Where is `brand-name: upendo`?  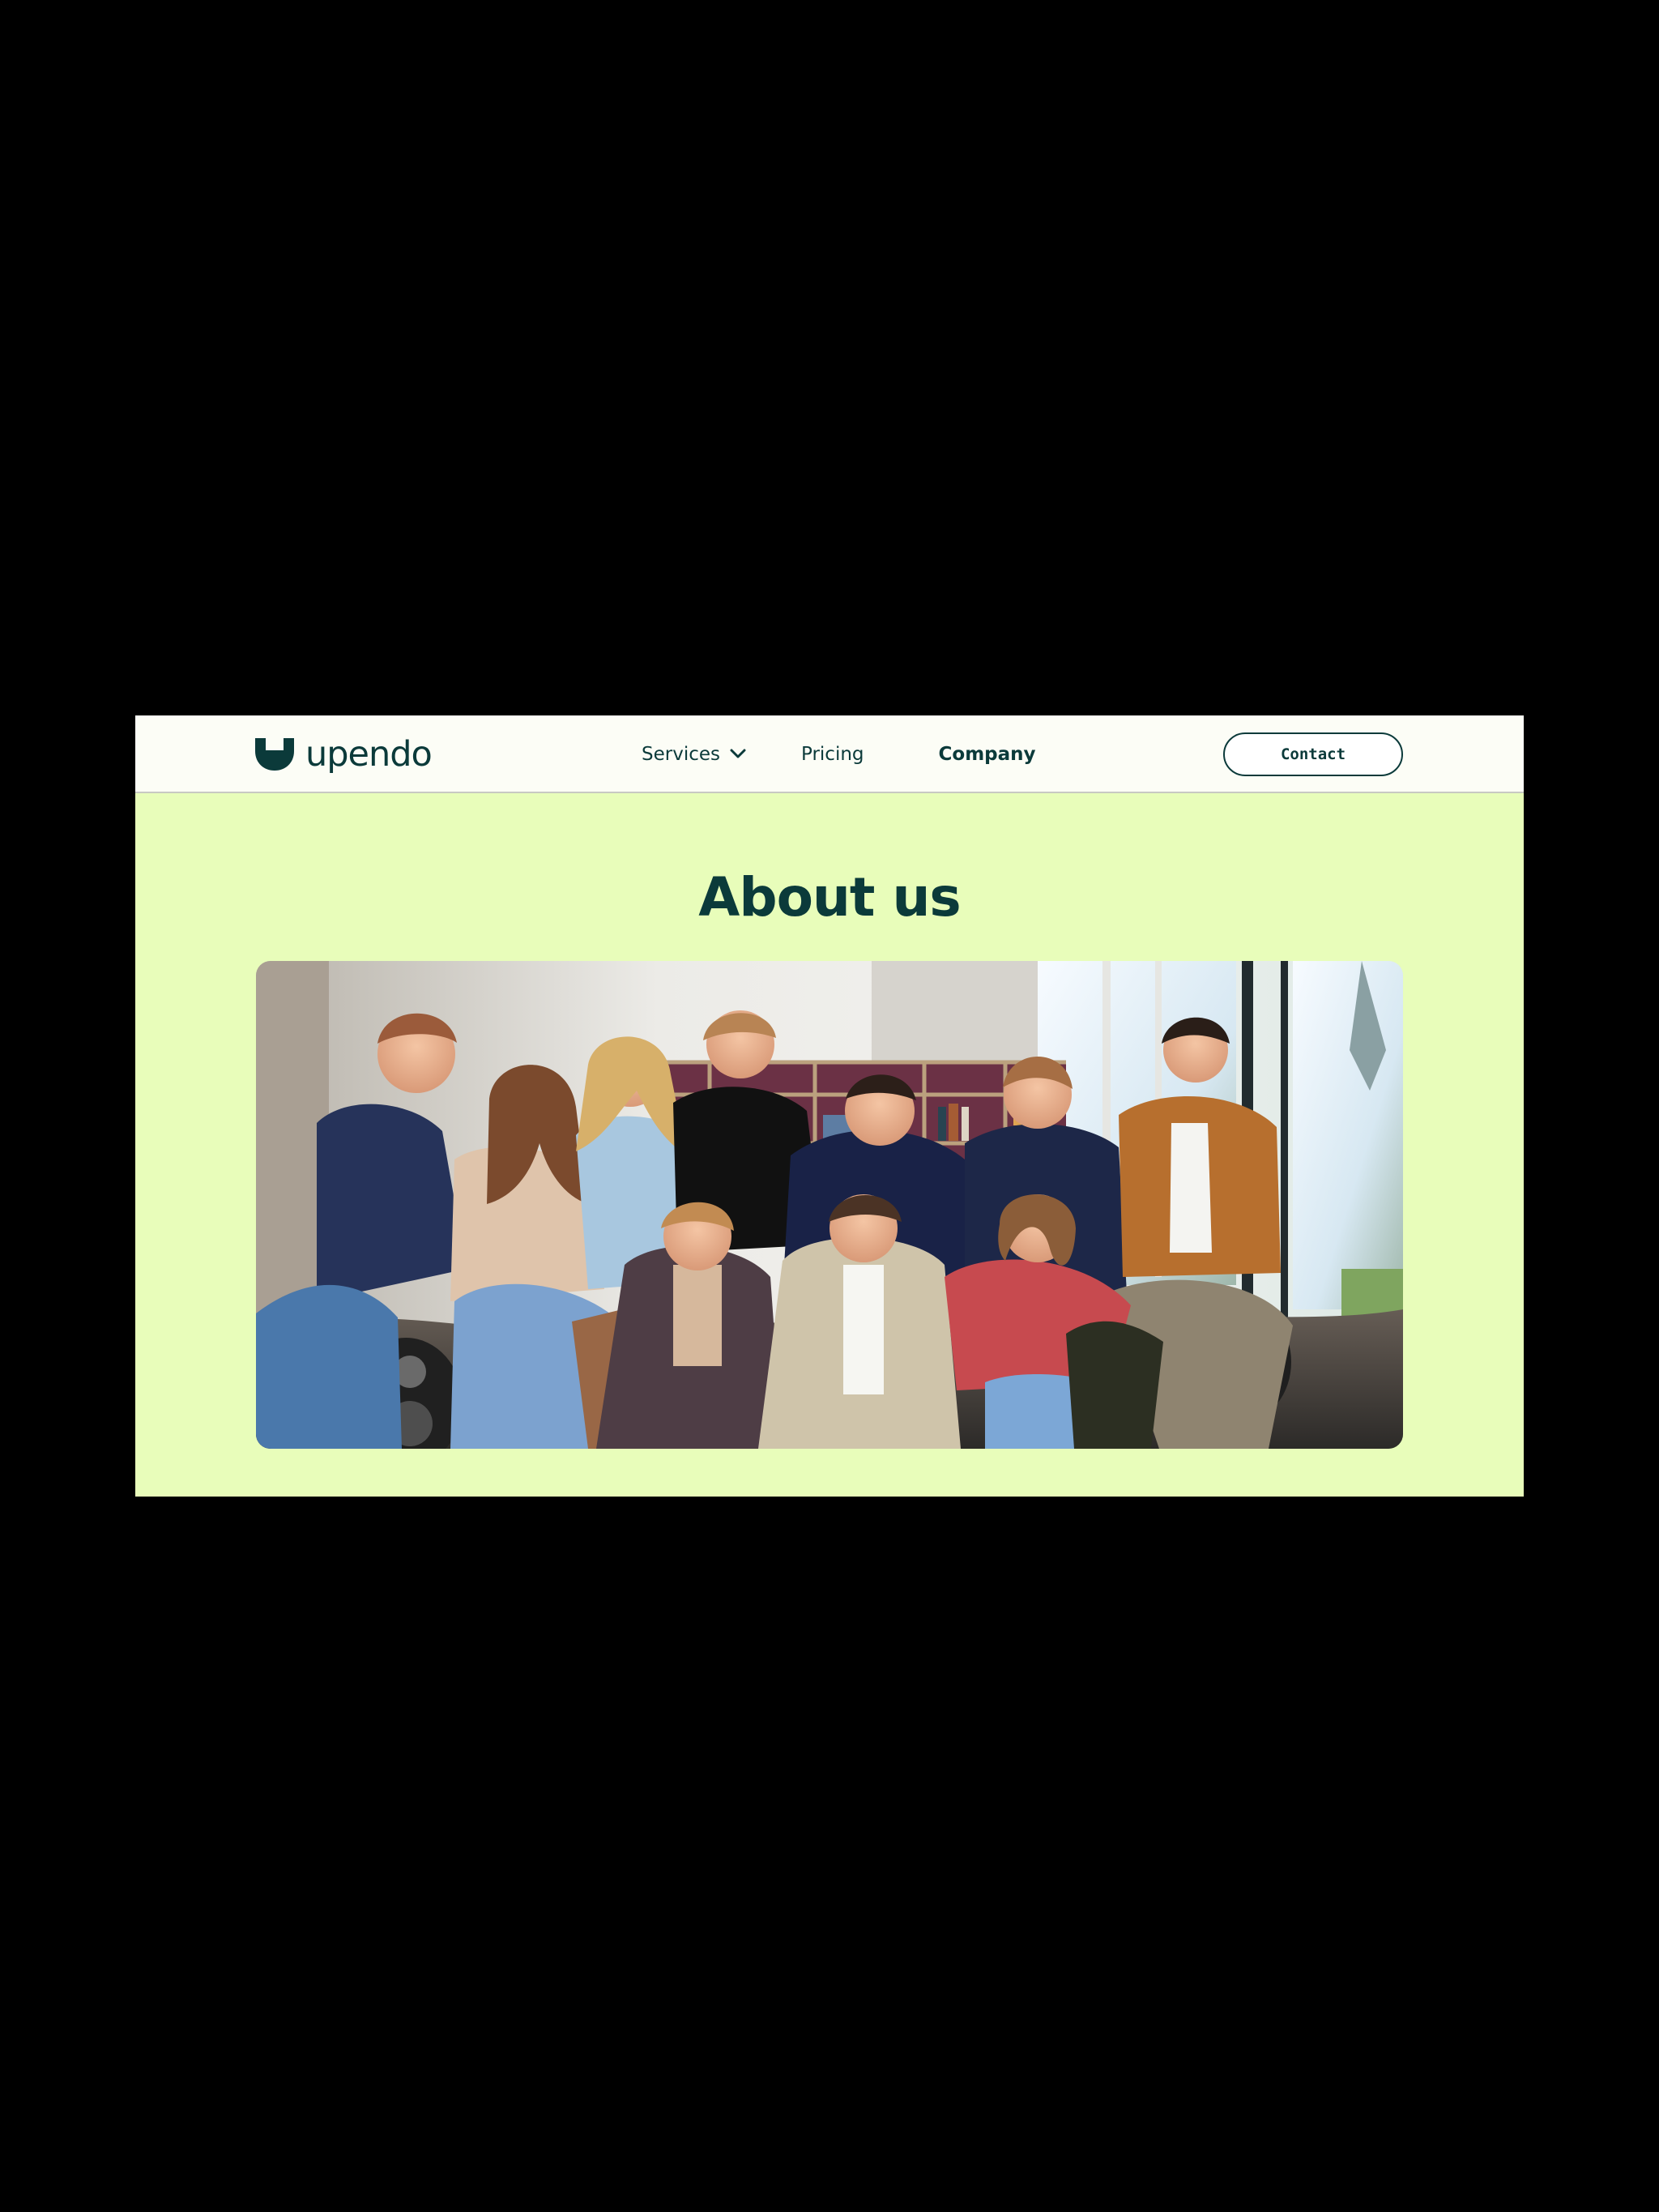 brand-name: upendo is located at coordinates (369, 754).